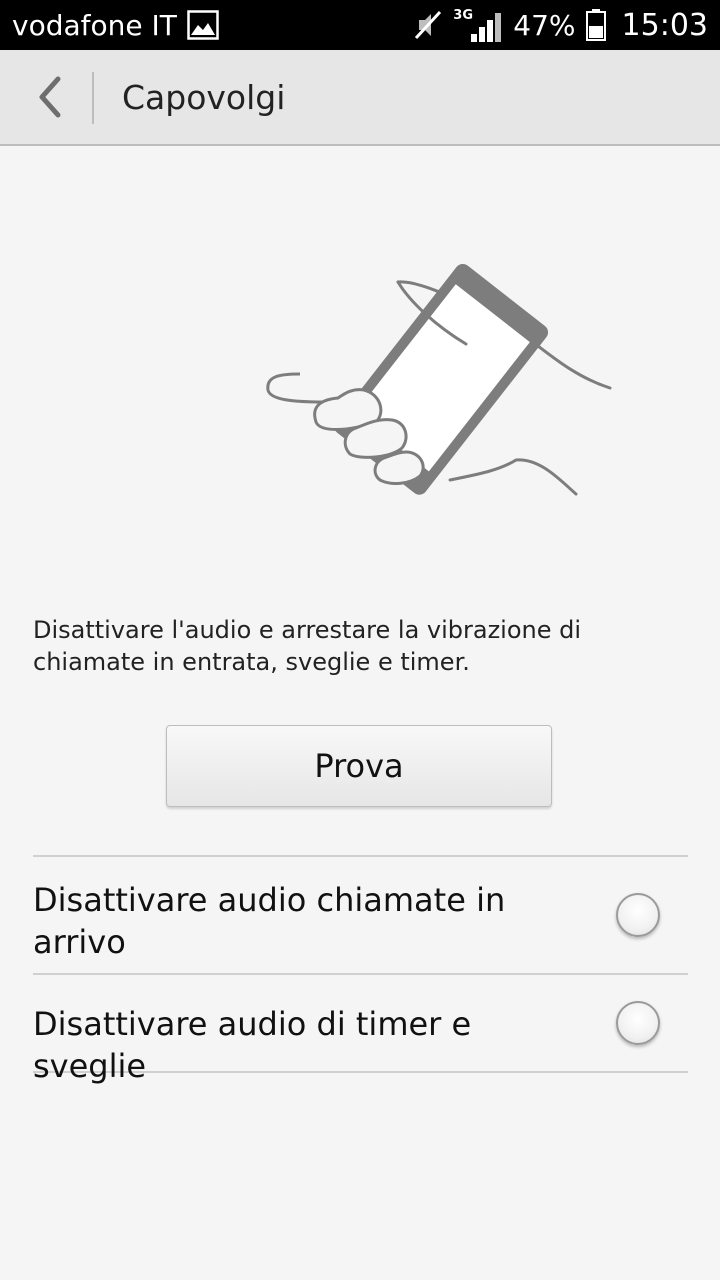  Describe the element at coordinates (359, 766) in the screenshot. I see `try-button: Prova` at that location.